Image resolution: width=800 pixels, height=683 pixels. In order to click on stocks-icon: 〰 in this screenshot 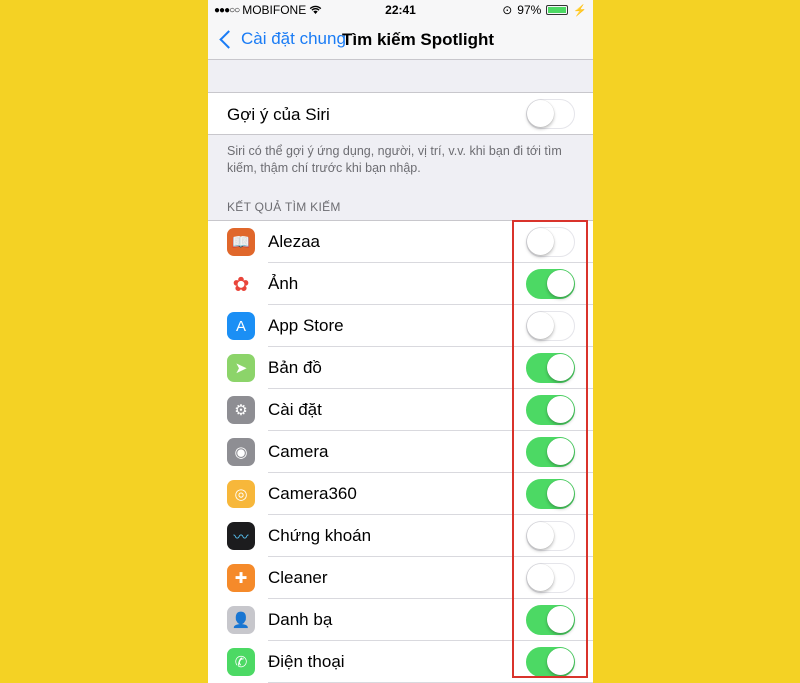, I will do `click(241, 536)`.